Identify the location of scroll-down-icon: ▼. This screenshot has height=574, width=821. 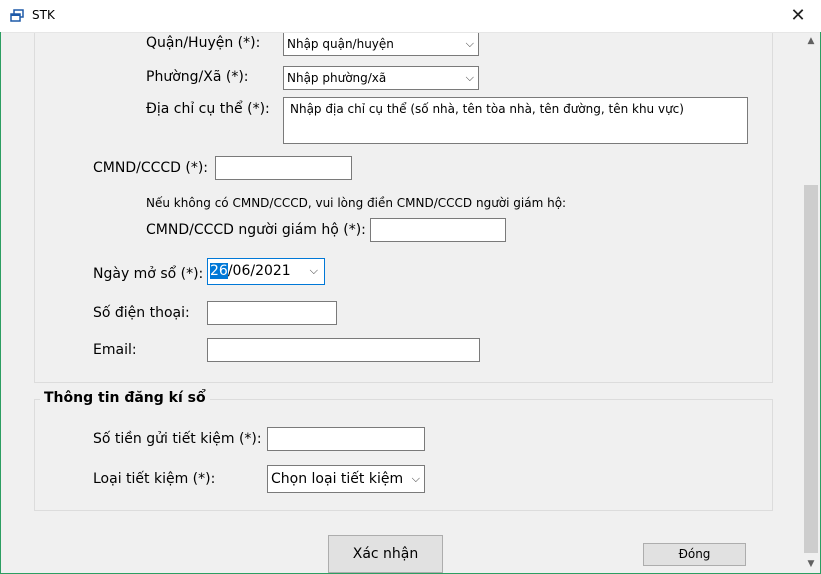
(811, 564).